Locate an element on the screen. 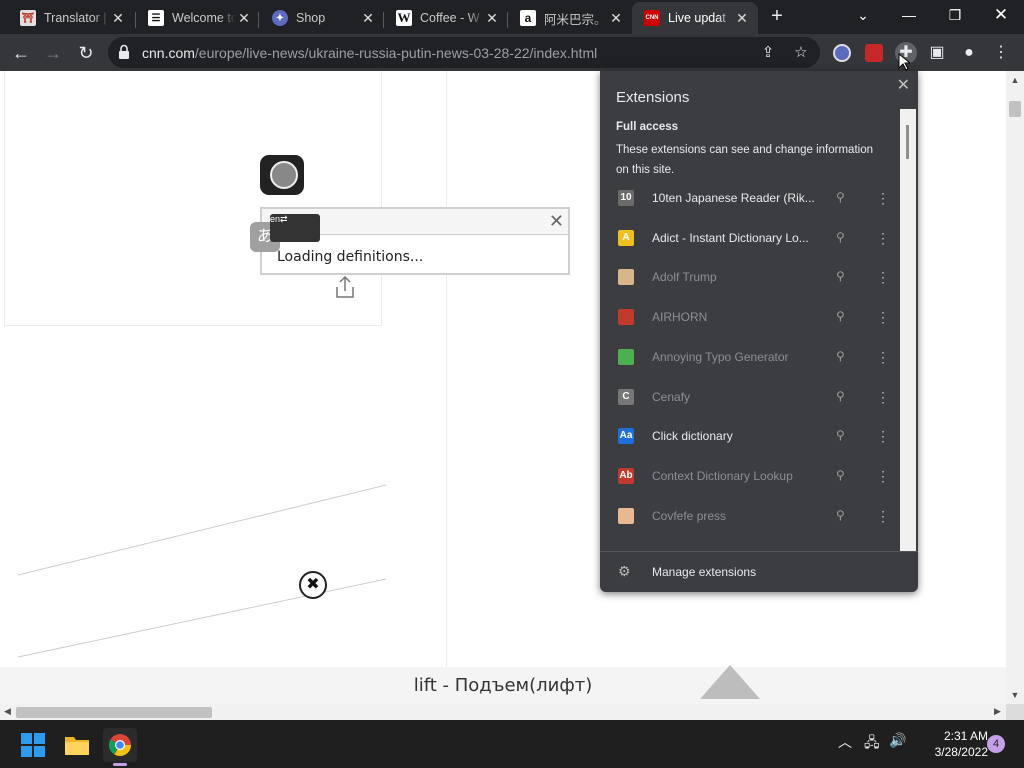  restore-button: ❐ is located at coordinates (955, 15).